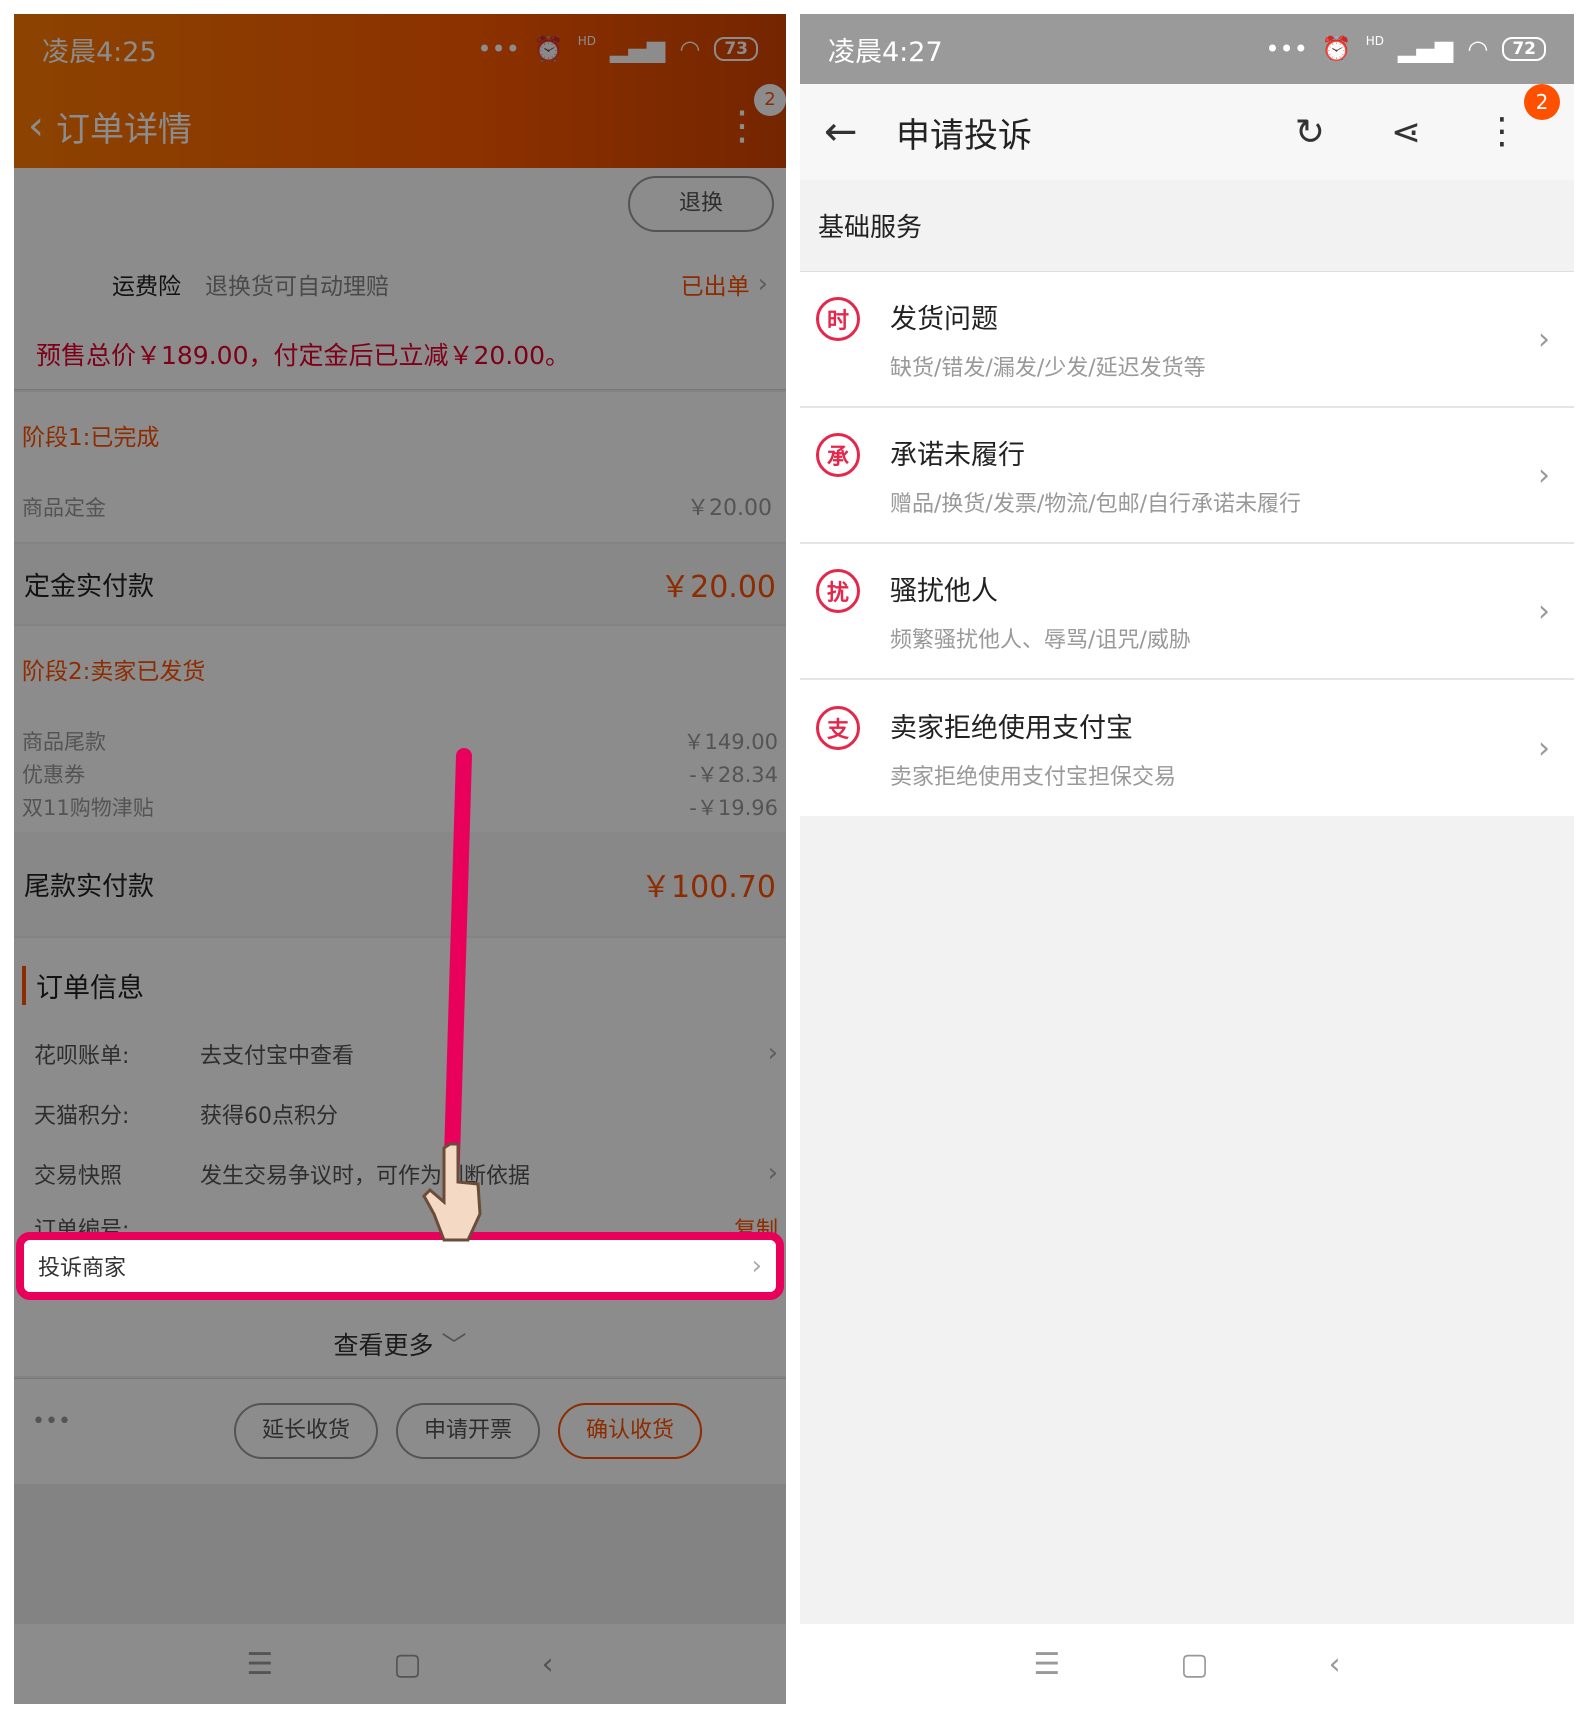 The height and width of the screenshot is (1714, 1581). What do you see at coordinates (1478, 49) in the screenshot?
I see `wifi-icon: ◠` at bounding box center [1478, 49].